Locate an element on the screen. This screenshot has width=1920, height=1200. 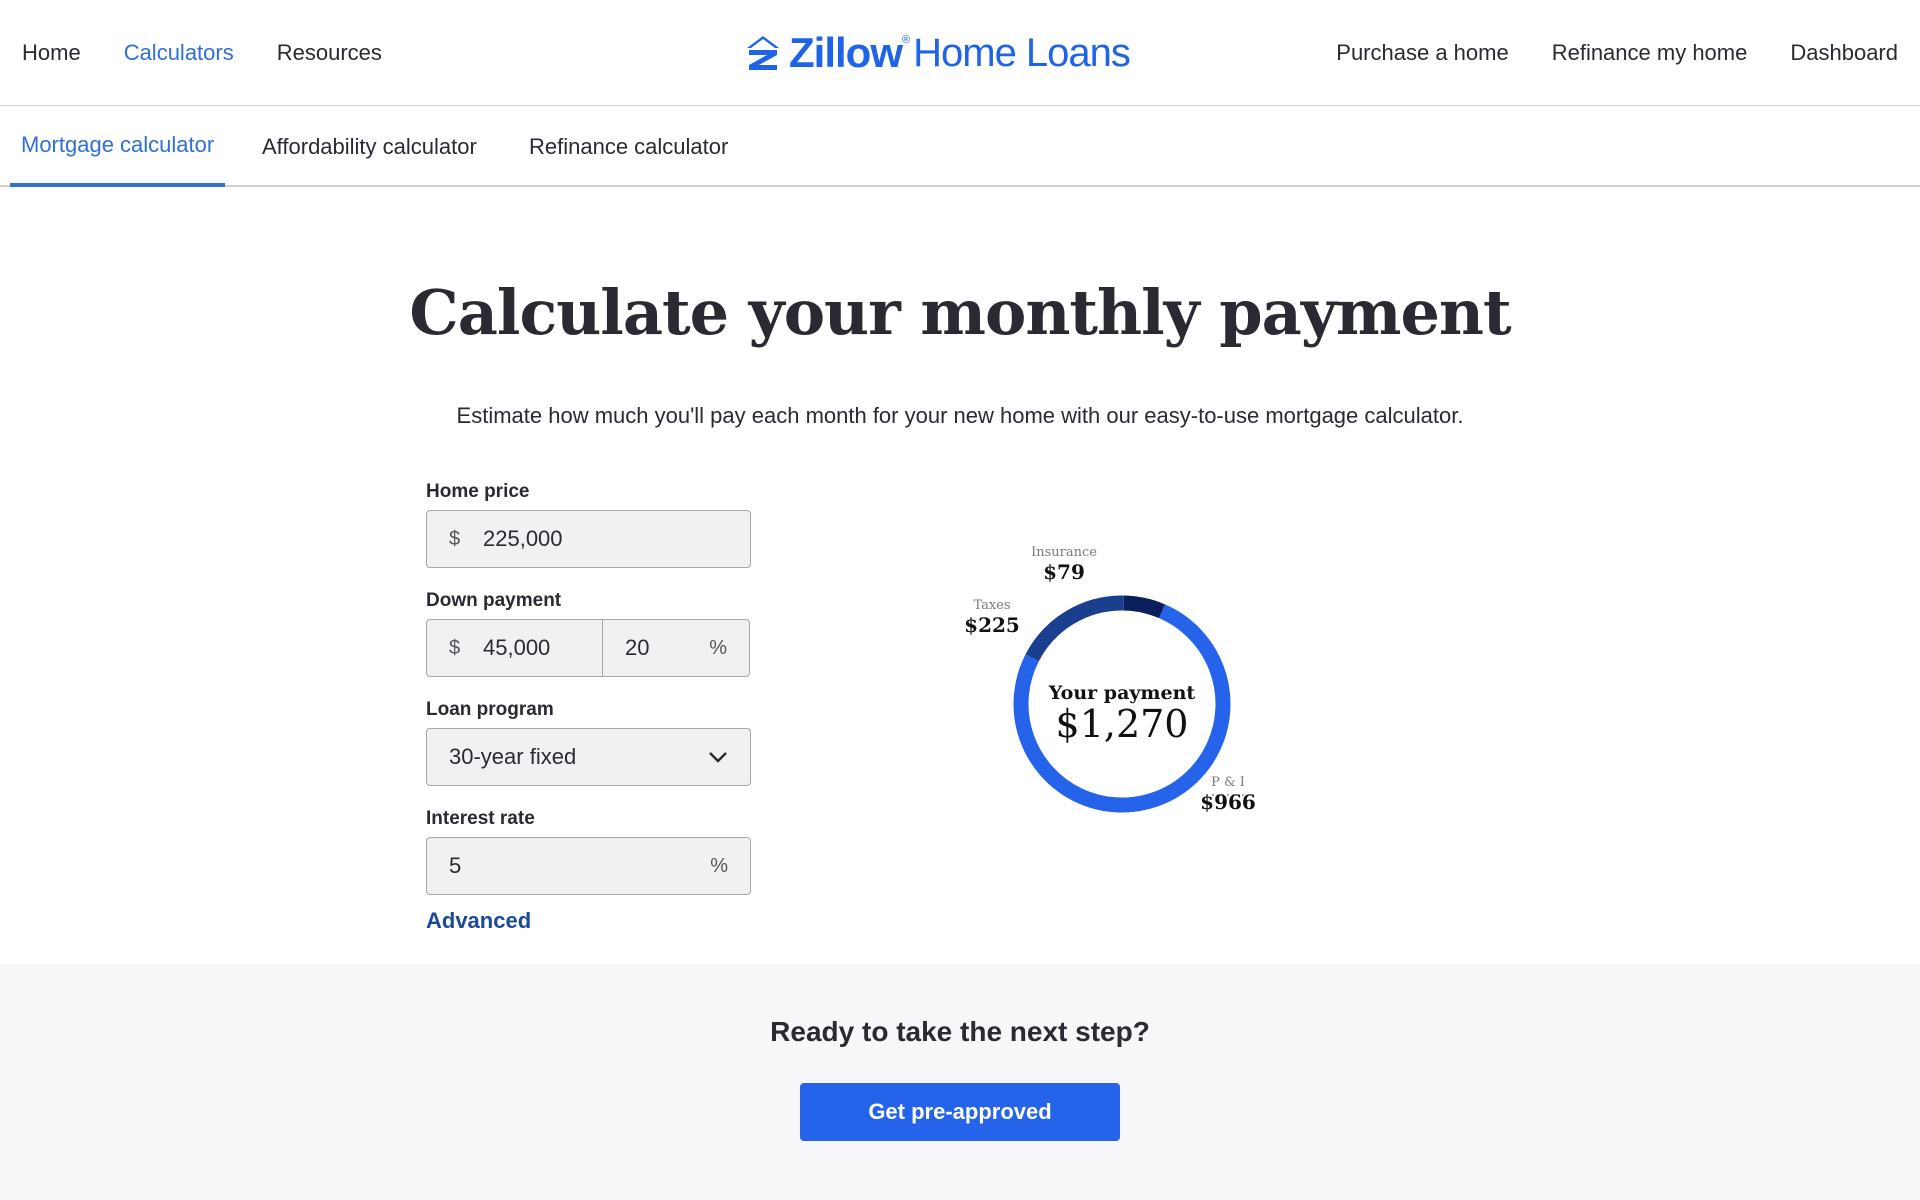
principal-interest-label: P & I is located at coordinates (1228, 782).